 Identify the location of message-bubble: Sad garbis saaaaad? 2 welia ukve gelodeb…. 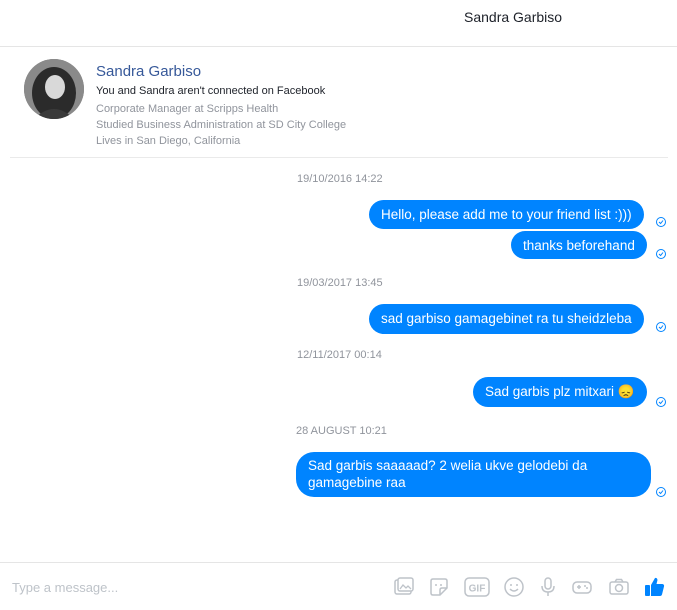
(473, 474).